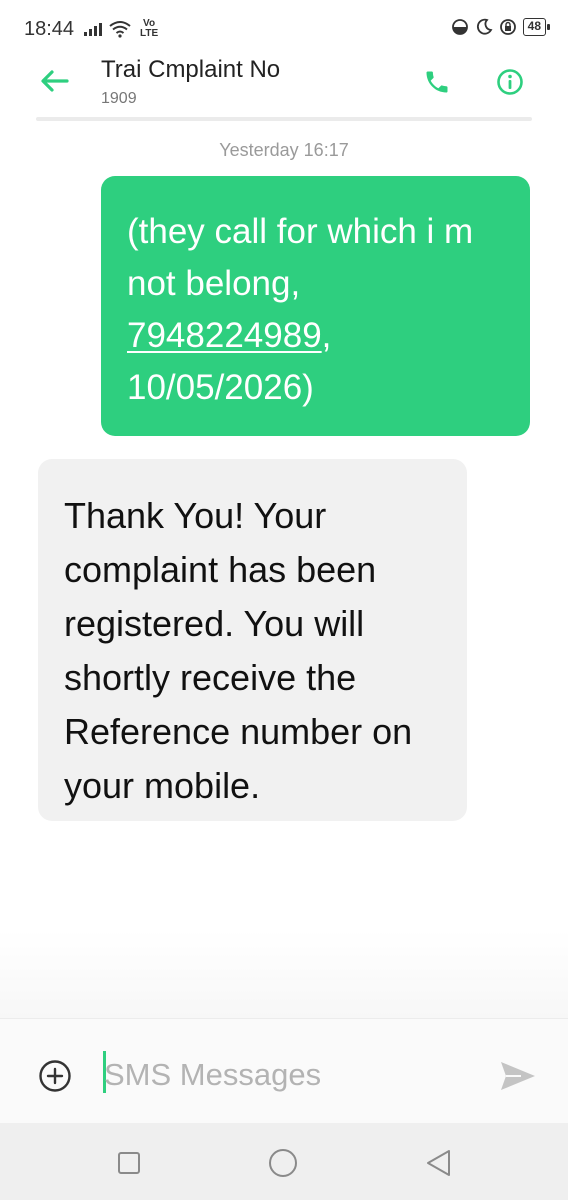  What do you see at coordinates (284, 1075) in the screenshot?
I see `message-input` at bounding box center [284, 1075].